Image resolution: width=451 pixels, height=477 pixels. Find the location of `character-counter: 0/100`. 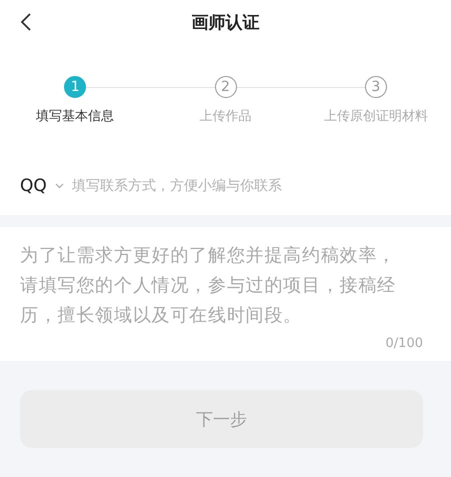

character-counter: 0/100 is located at coordinates (404, 343).